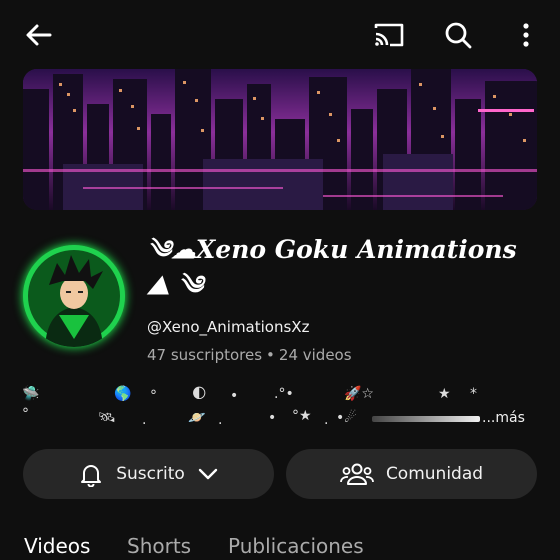 The image size is (560, 560). Describe the element at coordinates (356, 249) in the screenshot. I see `channel-name-text: Xeno Goku Animations` at that location.